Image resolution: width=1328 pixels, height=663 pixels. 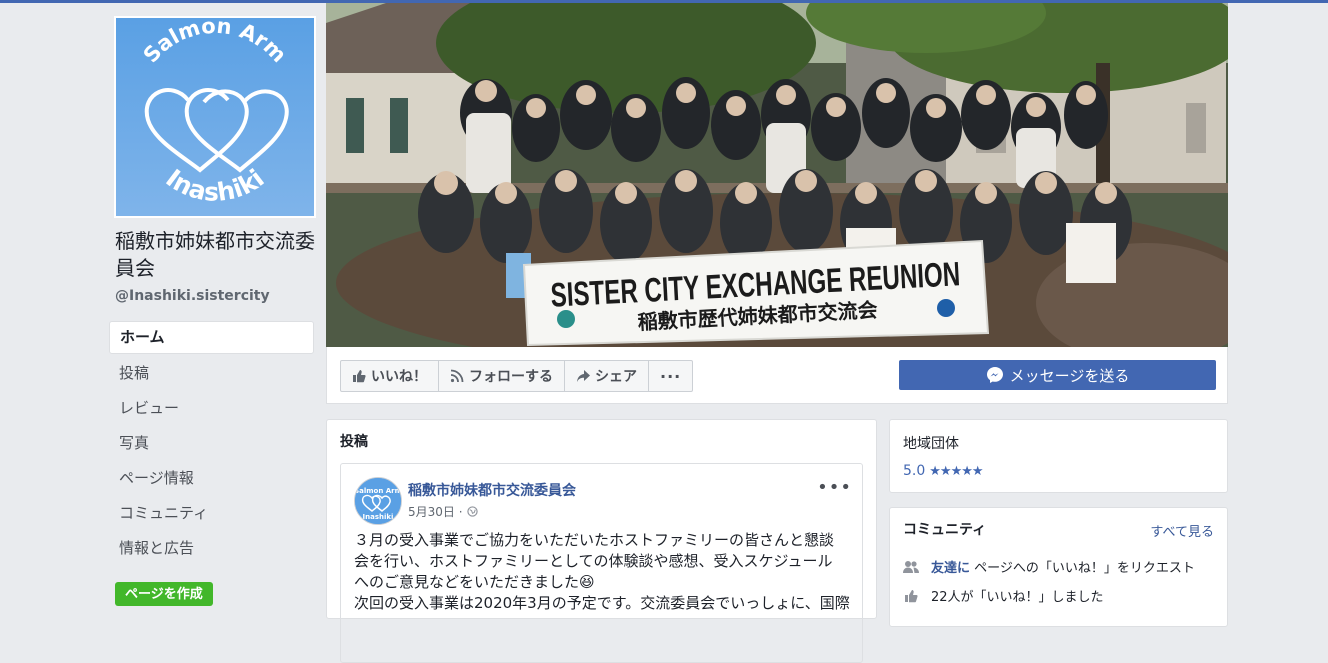 I want to click on share-label: シェア, so click(x=616, y=377).